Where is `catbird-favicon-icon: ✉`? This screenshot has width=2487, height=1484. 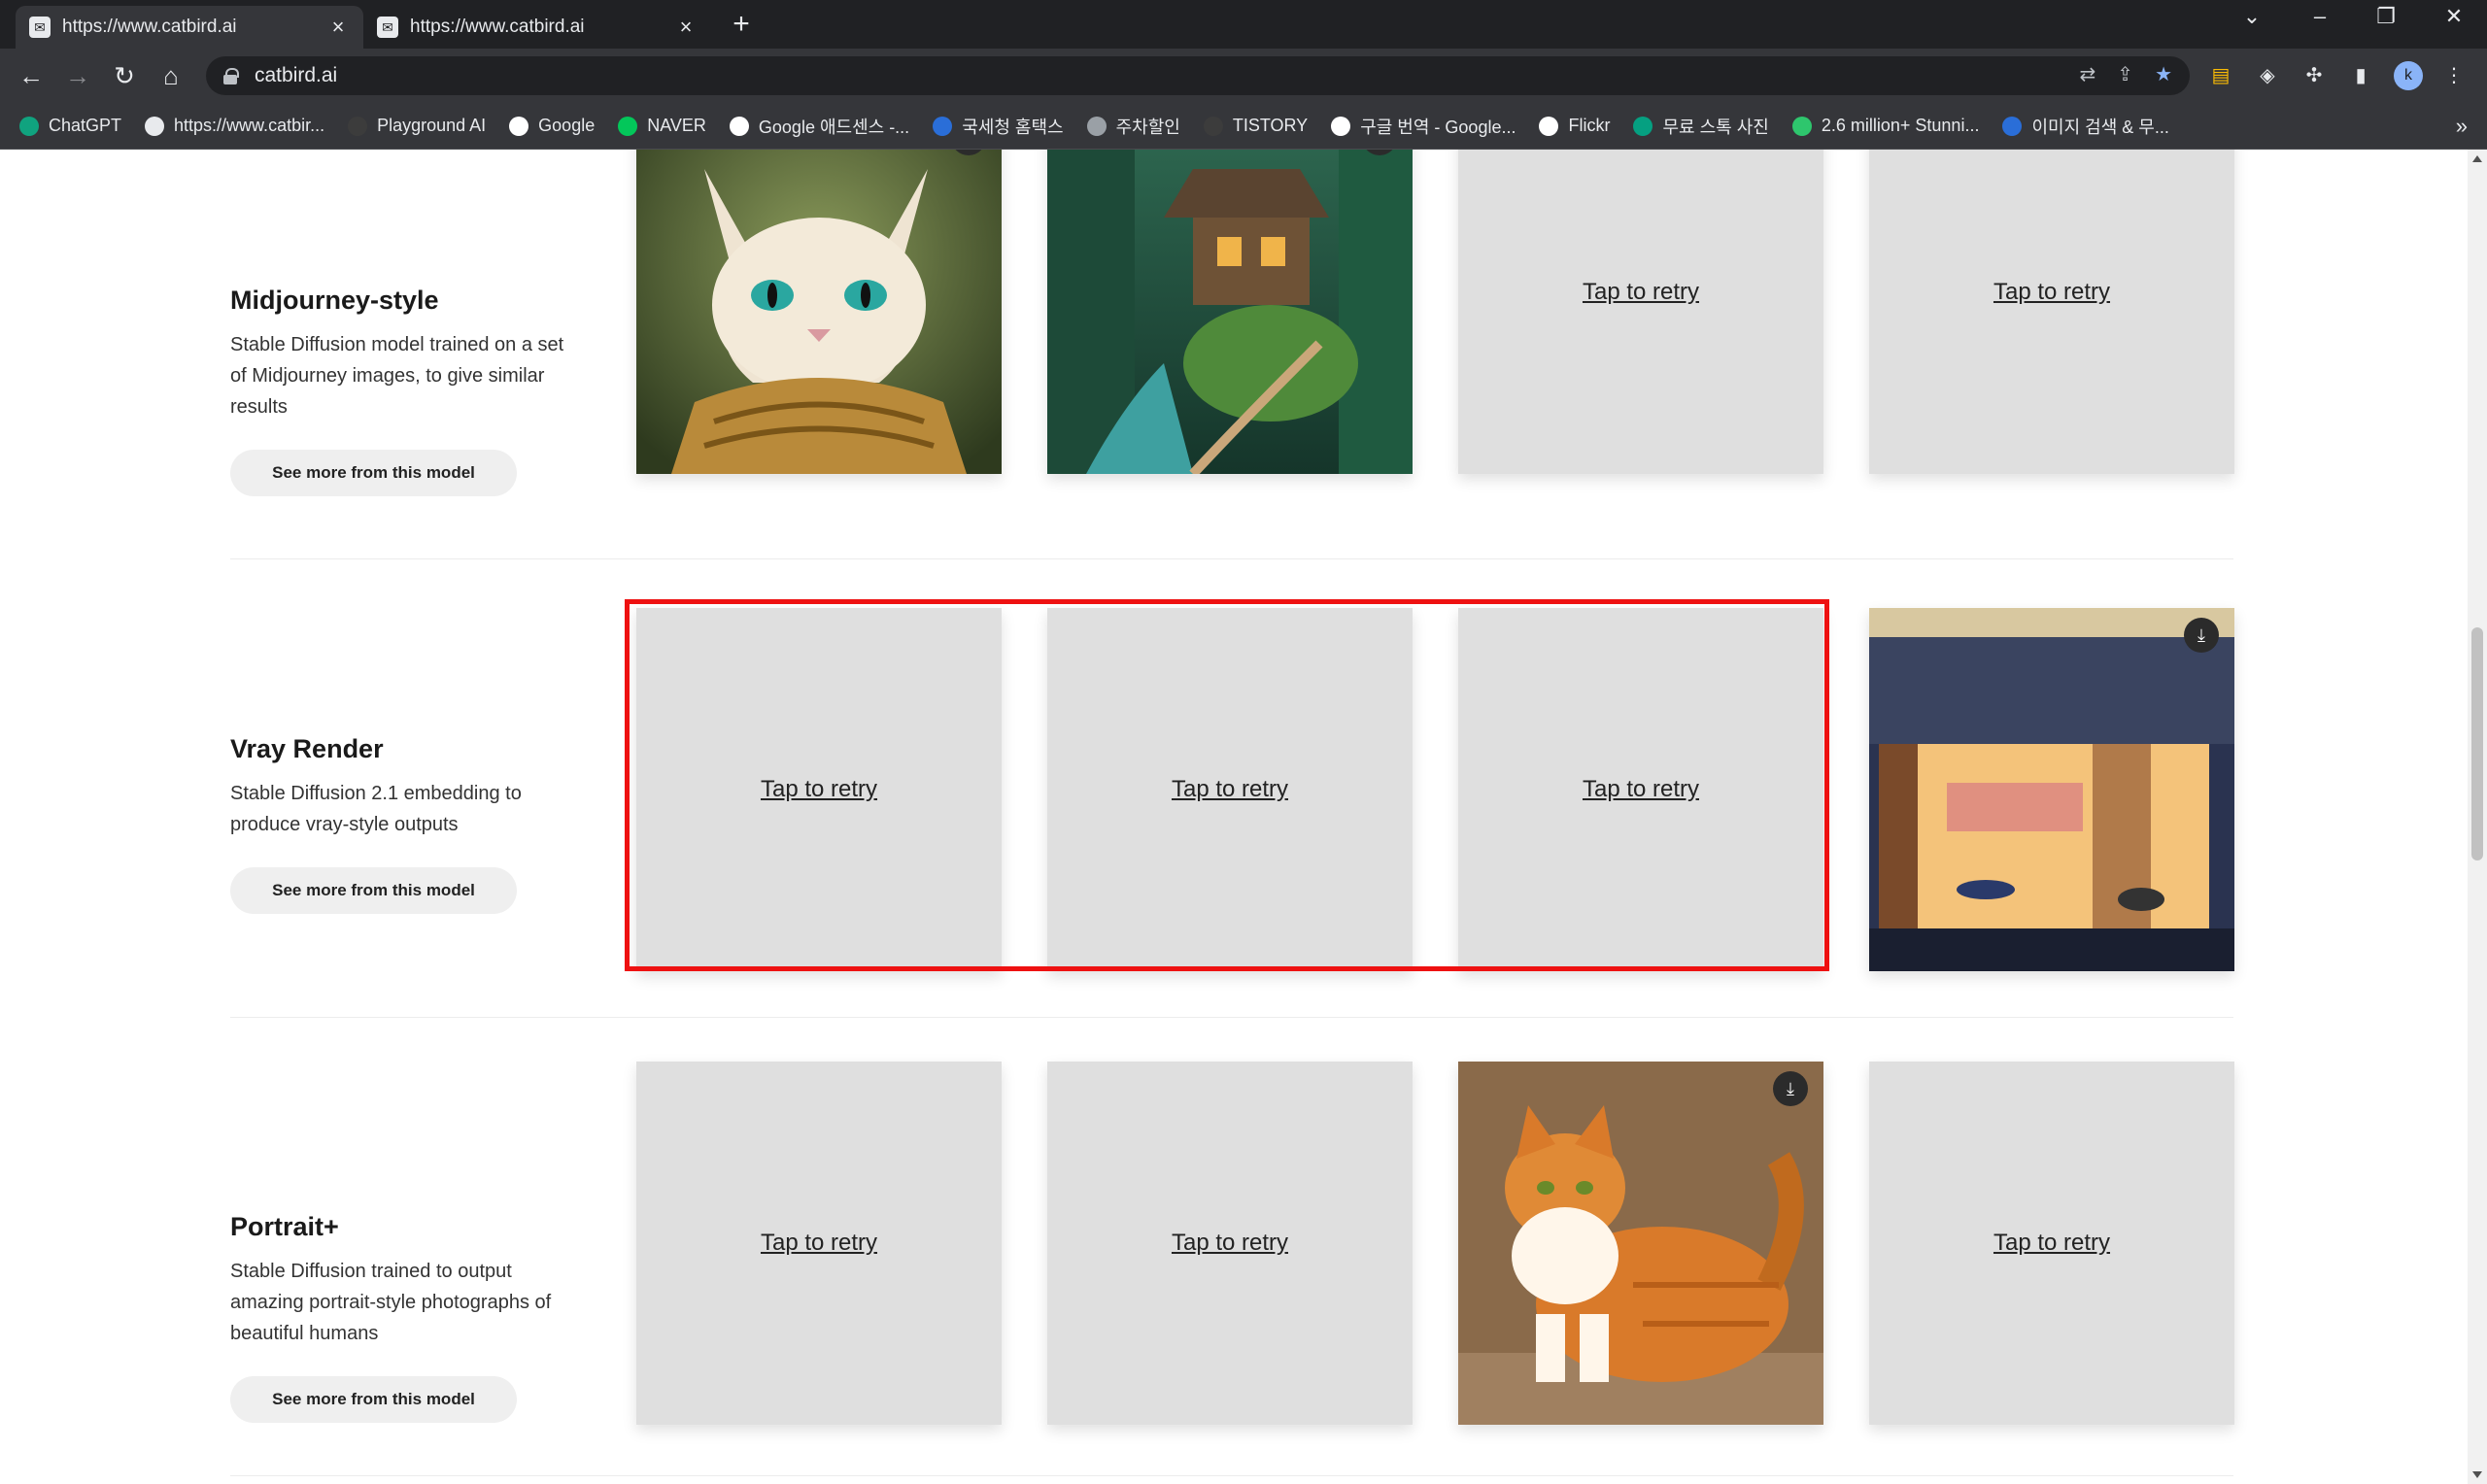
catbird-favicon-icon: ✉ is located at coordinates (40, 27).